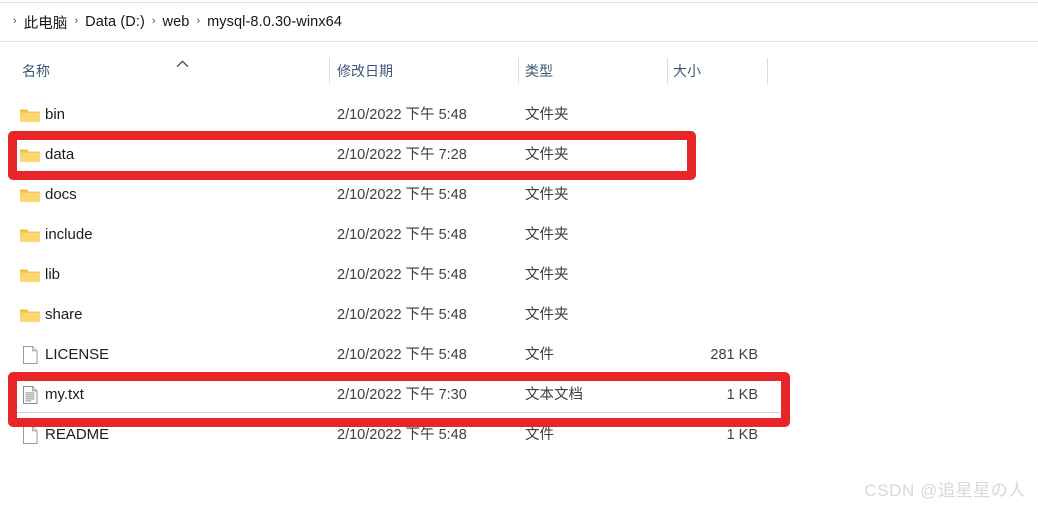  What do you see at coordinates (64, 394) in the screenshot?
I see `file-name: my.txt` at bounding box center [64, 394].